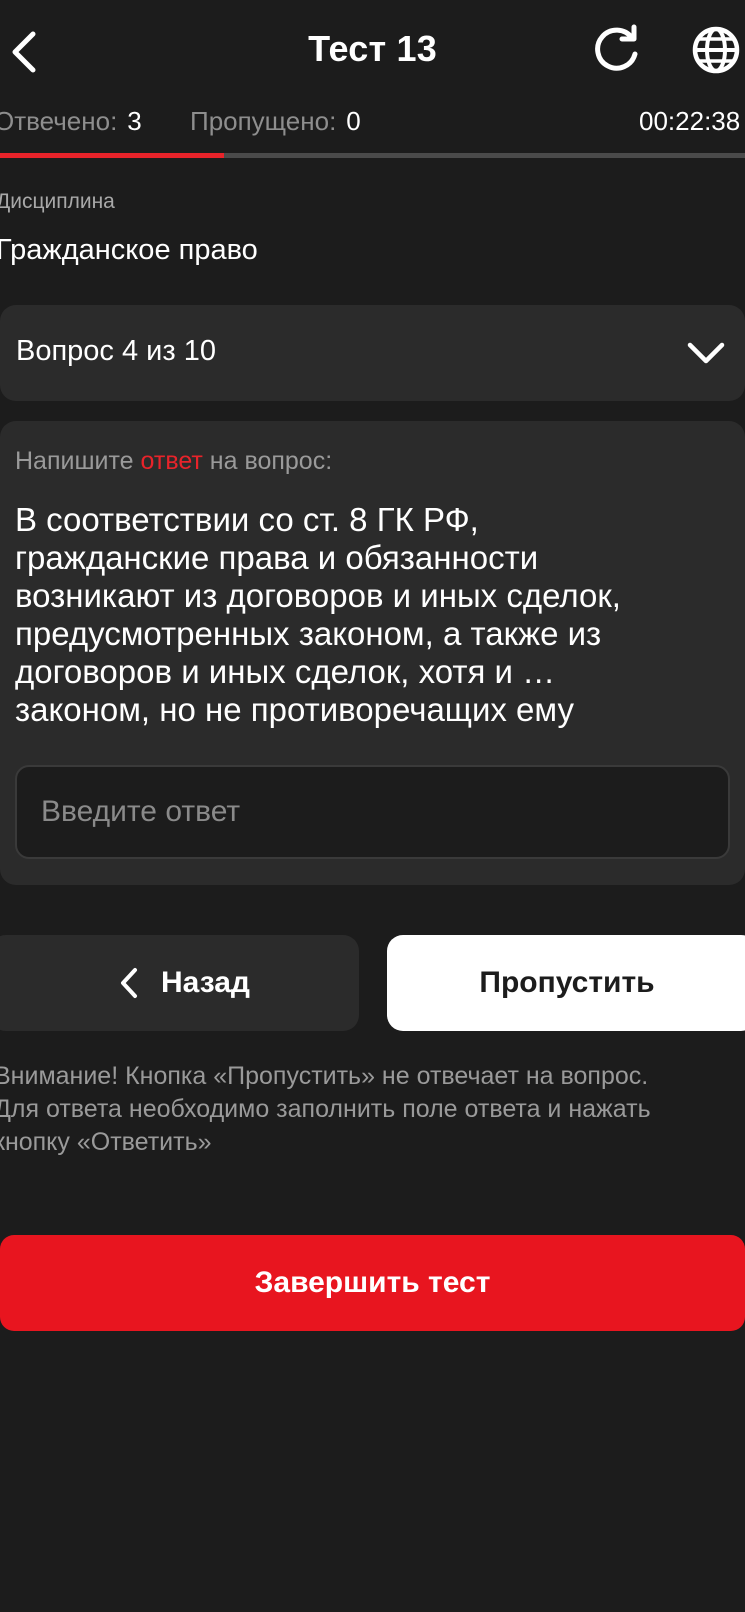 This screenshot has width=745, height=1612. Describe the element at coordinates (263, 121) in the screenshot. I see `skipped-label: Пропущено:` at that location.